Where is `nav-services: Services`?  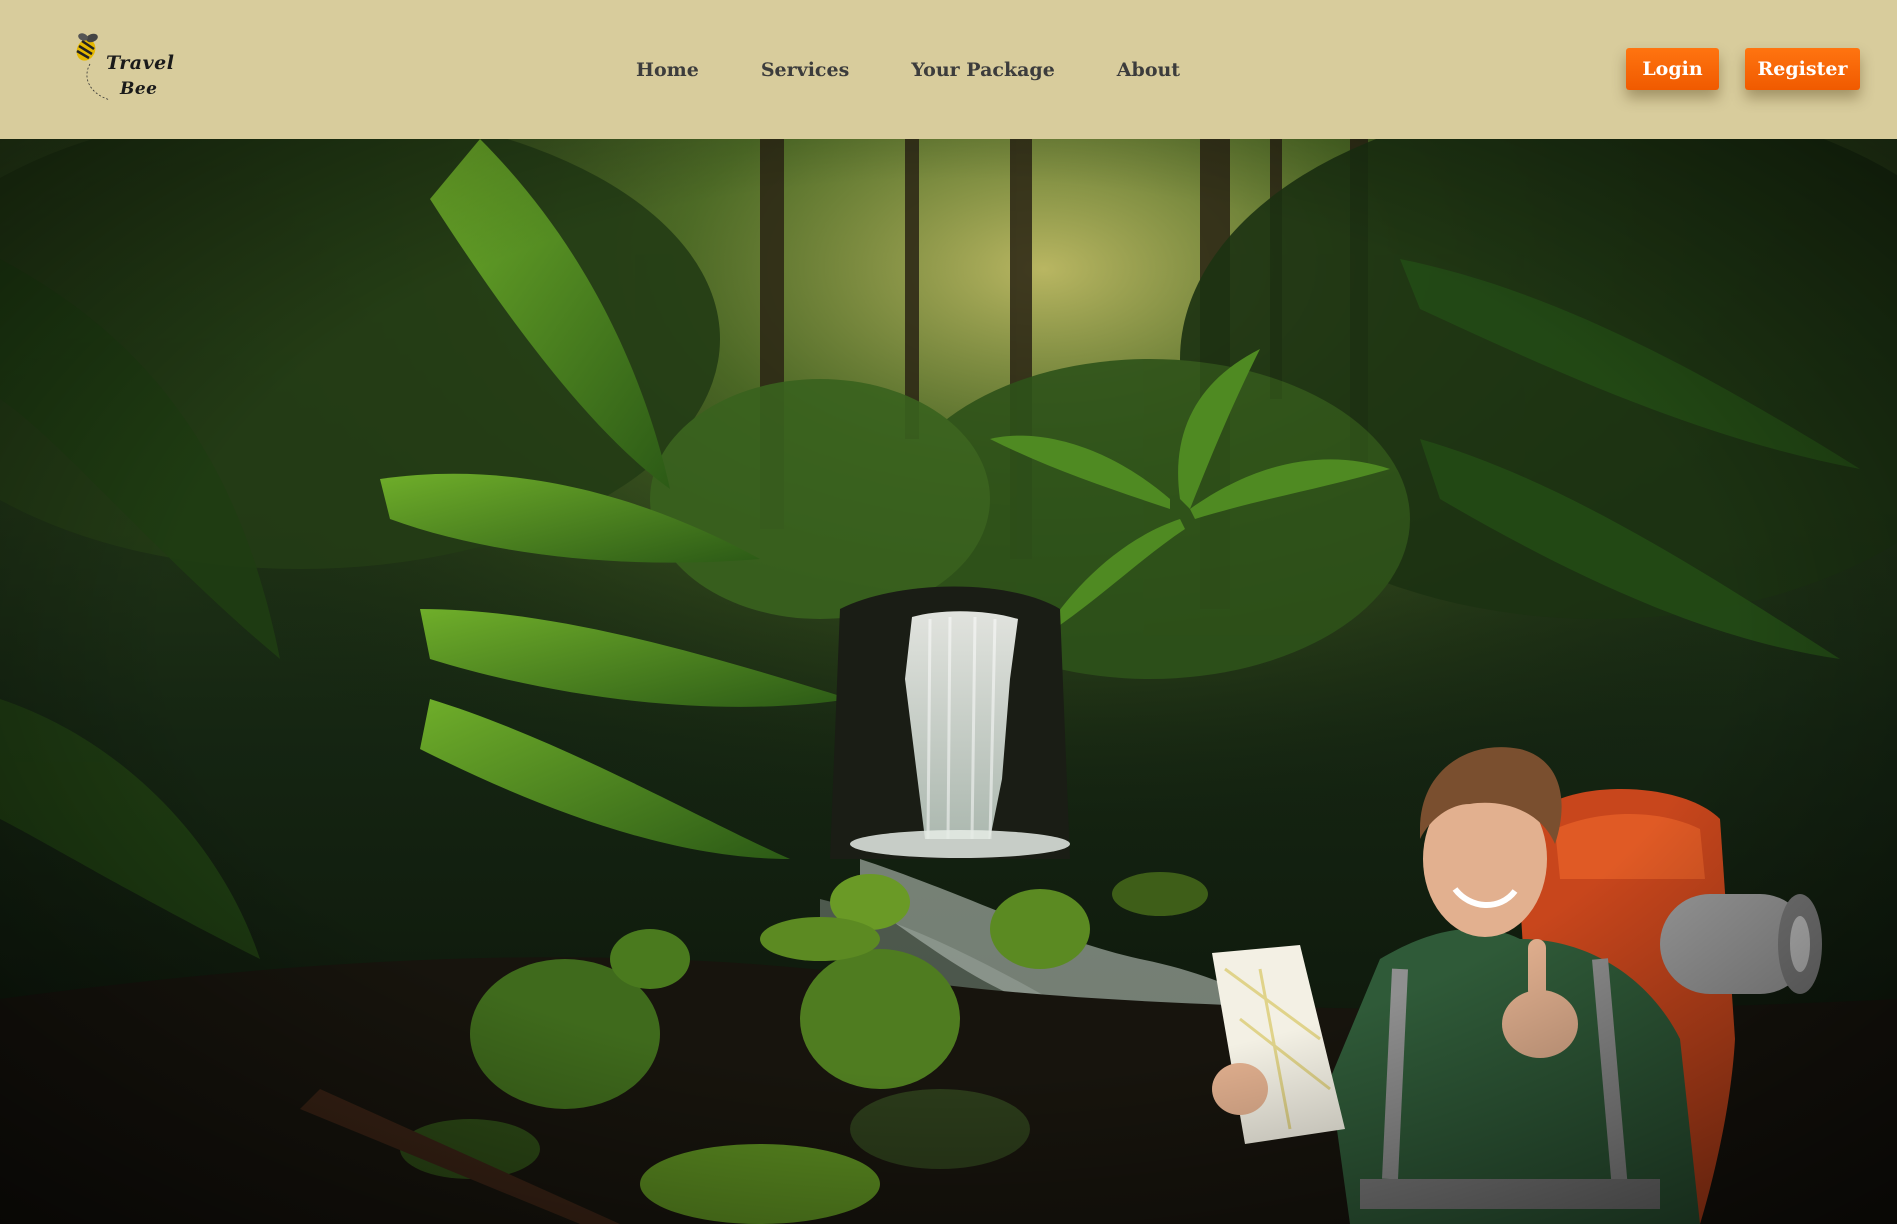 nav-services: Services is located at coordinates (805, 70).